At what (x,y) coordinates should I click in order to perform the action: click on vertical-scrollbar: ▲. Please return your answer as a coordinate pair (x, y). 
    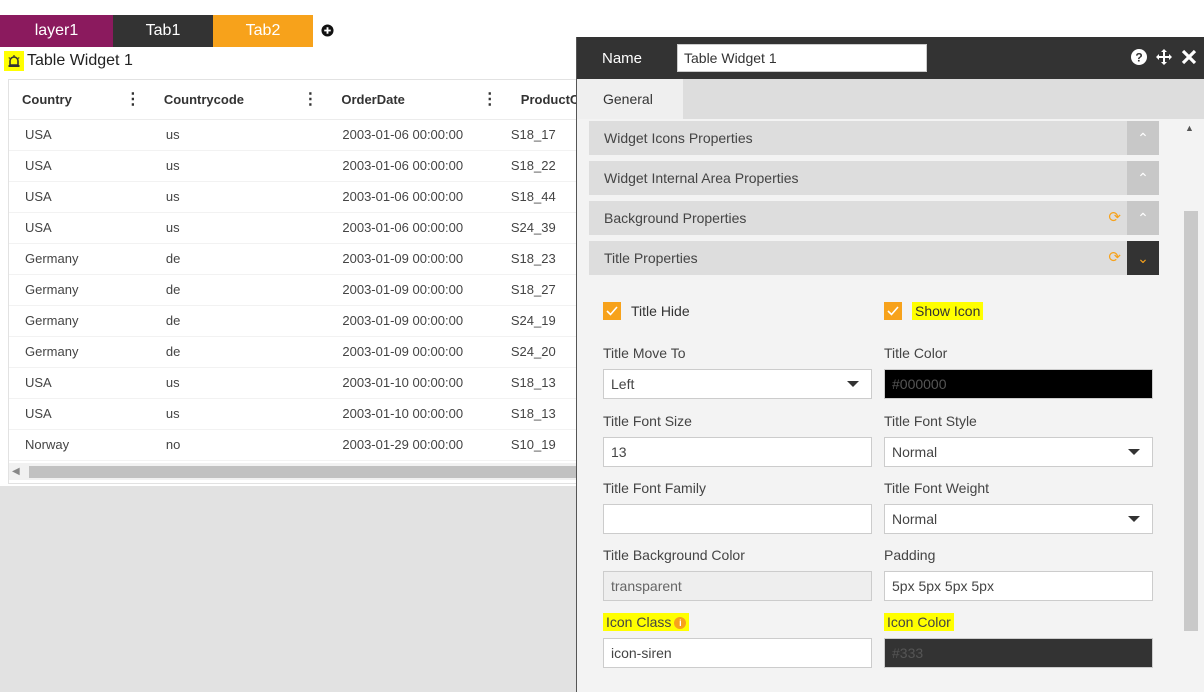
    Looking at the image, I should click on (1189, 396).